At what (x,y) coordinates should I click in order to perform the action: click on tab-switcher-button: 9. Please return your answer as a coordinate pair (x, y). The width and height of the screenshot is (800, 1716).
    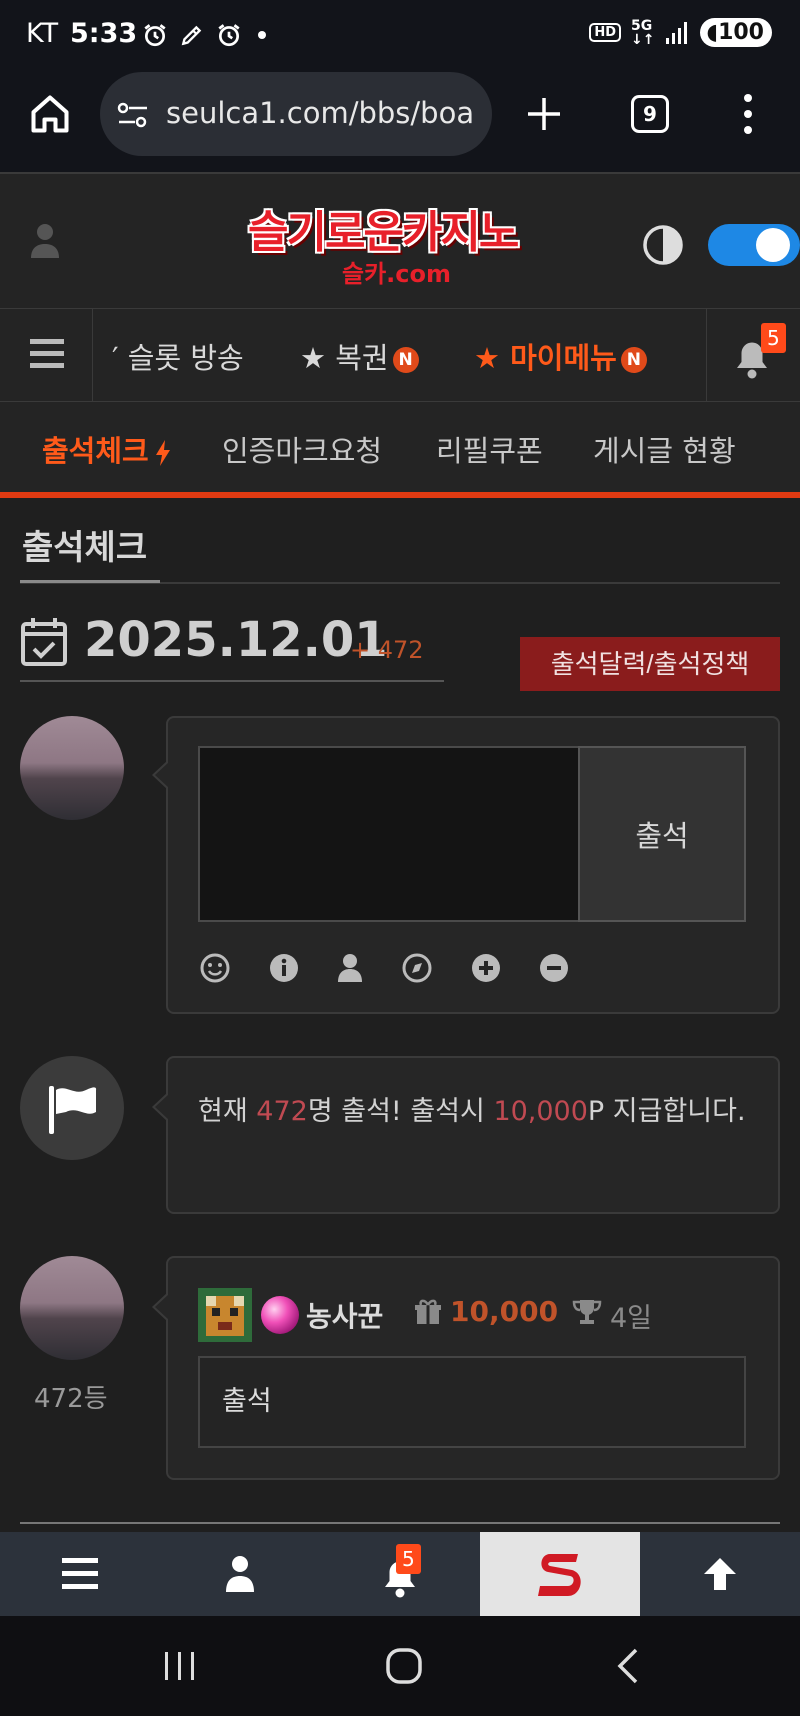
    Looking at the image, I should click on (650, 114).